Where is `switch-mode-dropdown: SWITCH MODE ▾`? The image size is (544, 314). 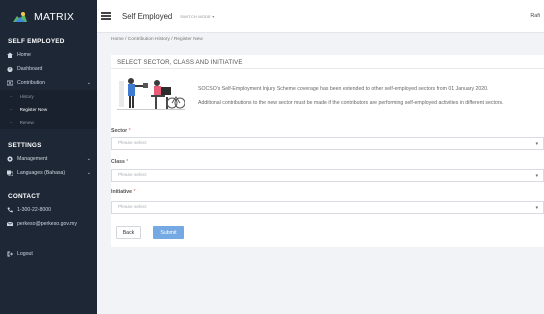
switch-mode-dropdown: SWITCH MODE ▾ is located at coordinates (197, 16).